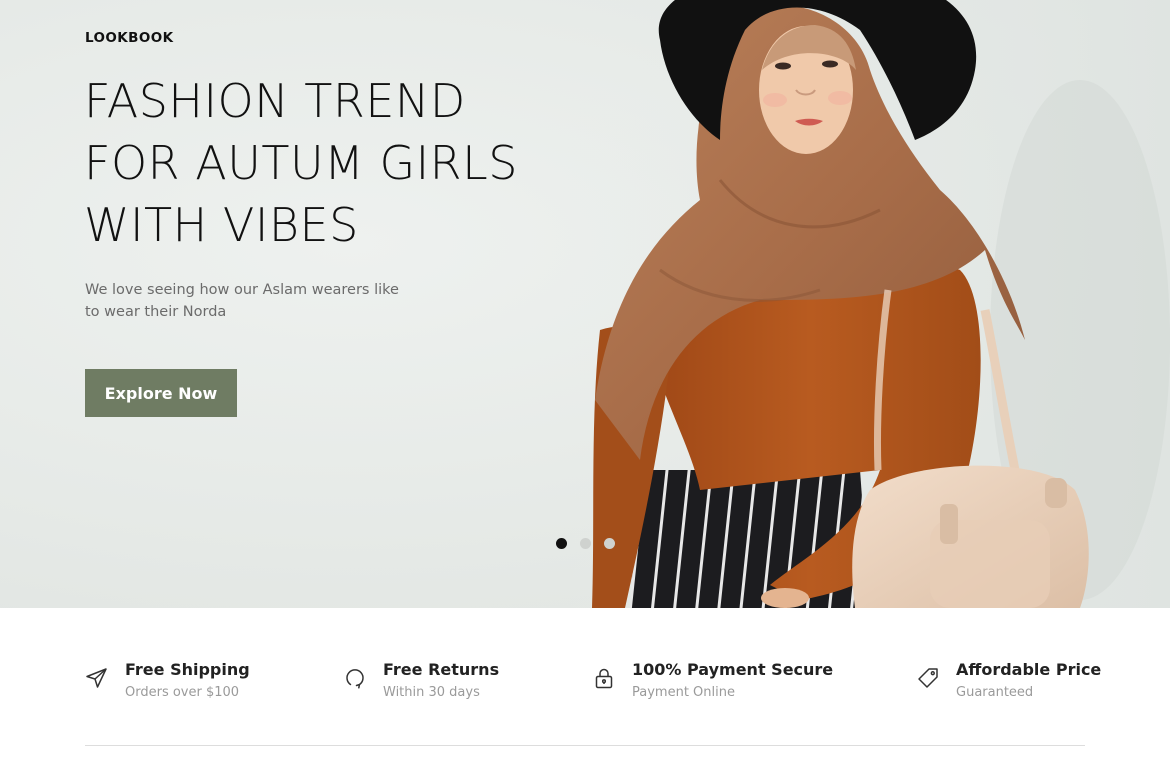  What do you see at coordinates (355, 679) in the screenshot?
I see `refresh-icon` at bounding box center [355, 679].